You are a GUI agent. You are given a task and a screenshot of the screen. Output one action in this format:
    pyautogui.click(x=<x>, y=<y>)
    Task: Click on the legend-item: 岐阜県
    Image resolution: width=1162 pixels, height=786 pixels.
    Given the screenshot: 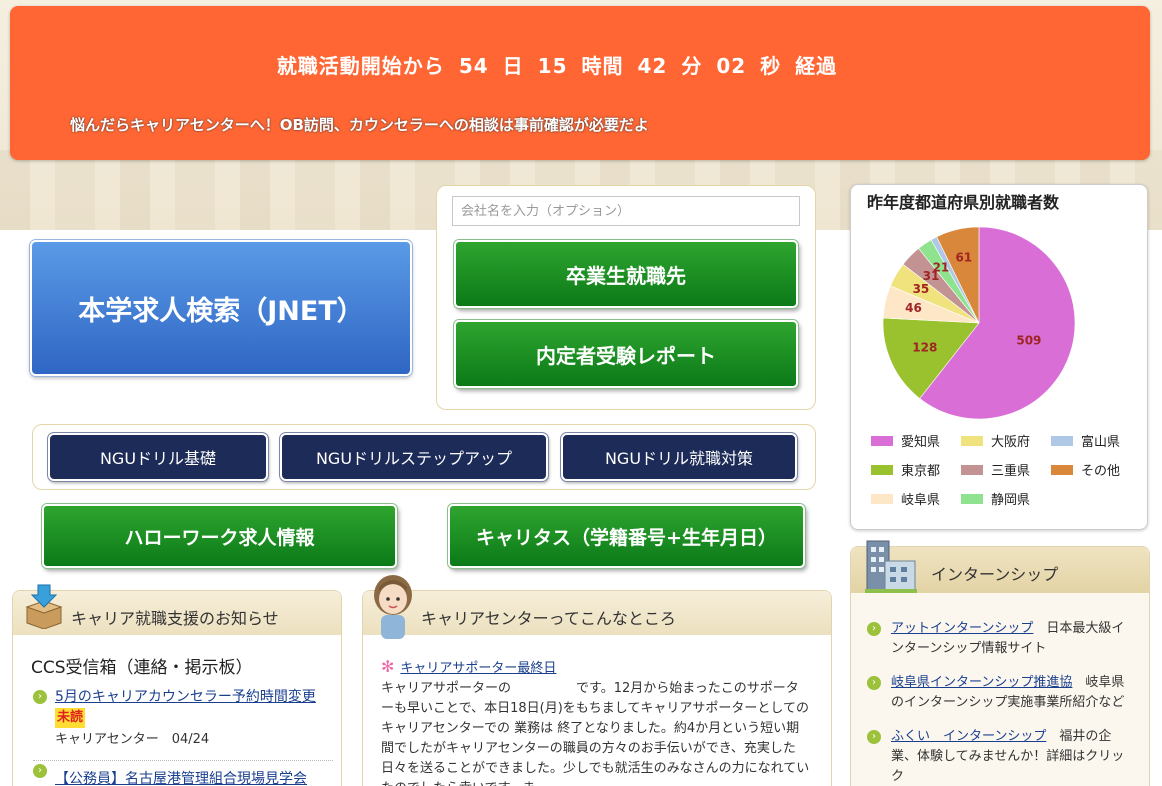 What is the action you would take?
    pyautogui.click(x=916, y=498)
    